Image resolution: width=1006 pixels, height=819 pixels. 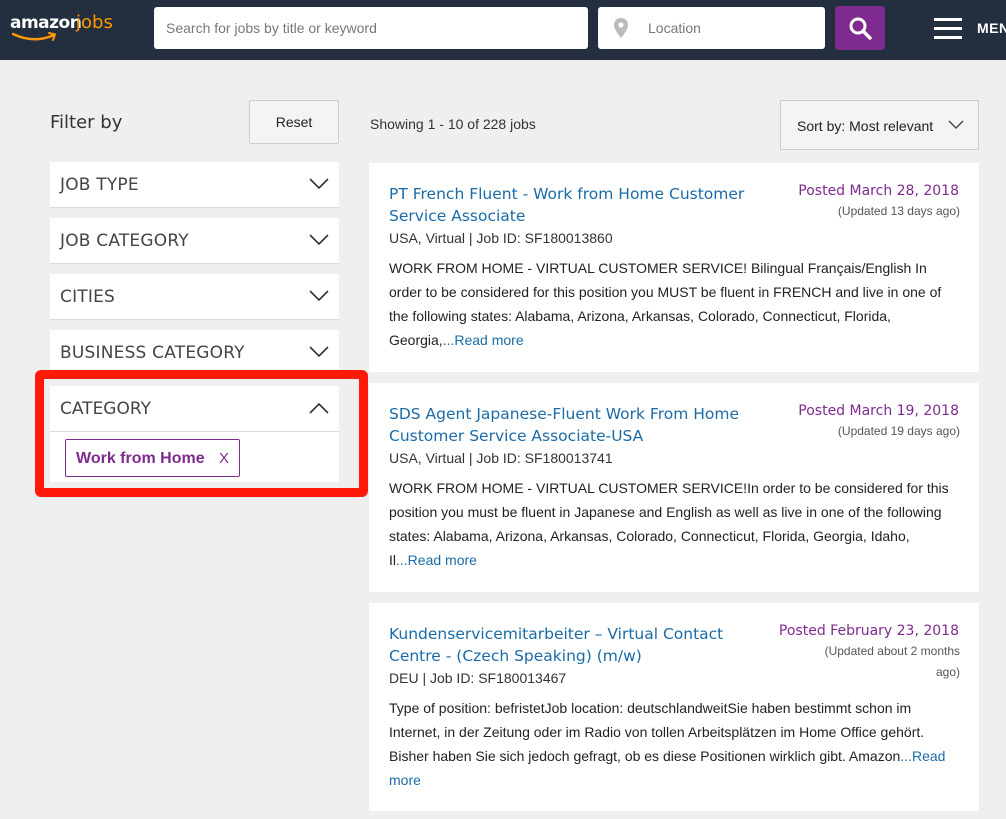 I want to click on job-posted-date: Posted March 28, 2018, so click(x=878, y=191).